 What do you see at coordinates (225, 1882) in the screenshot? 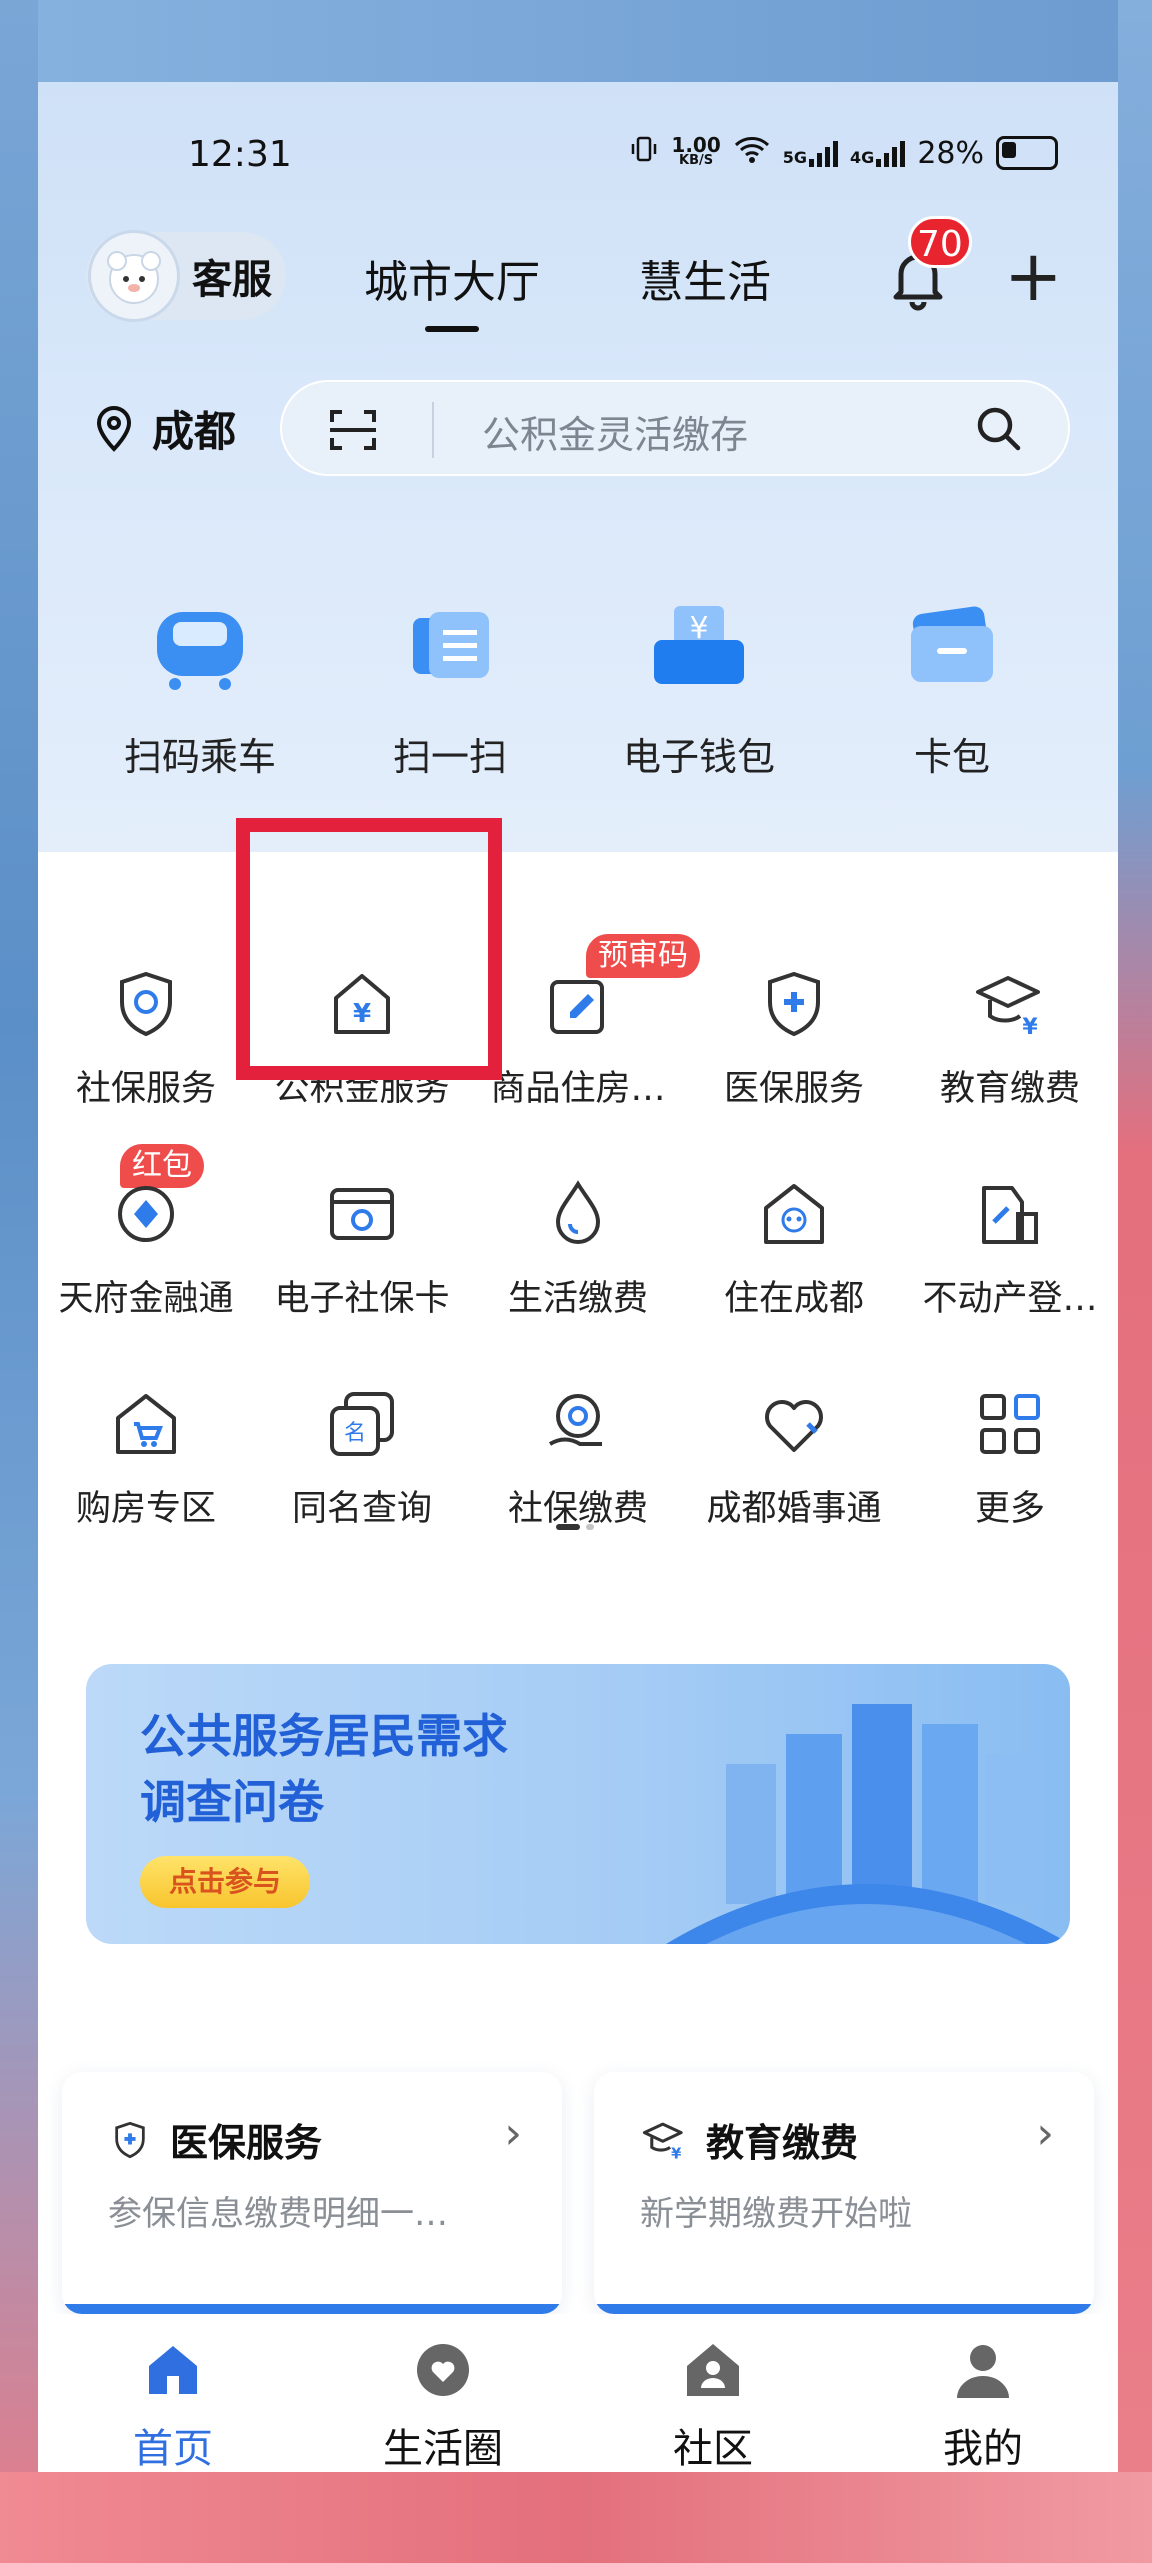
I see `banner-join-button: 点击参与` at bounding box center [225, 1882].